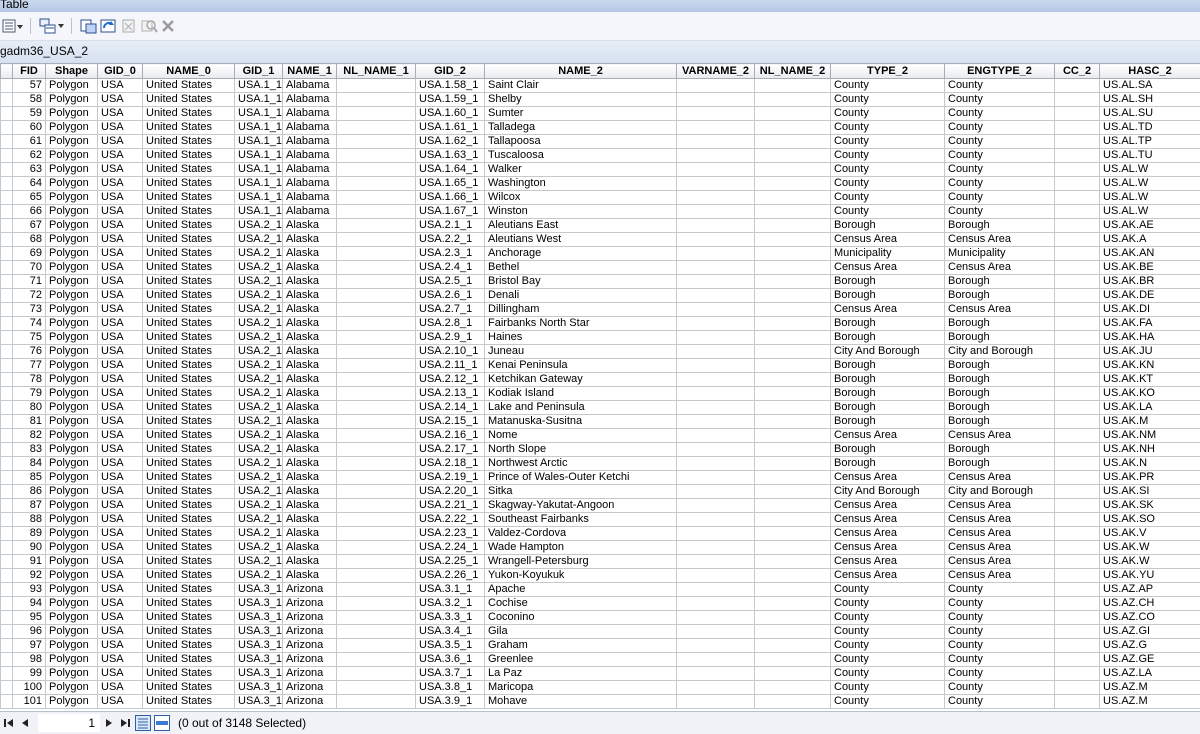 This screenshot has width=1200, height=734. I want to click on cell-hasc-2: US.AK.KT, so click(1150, 380).